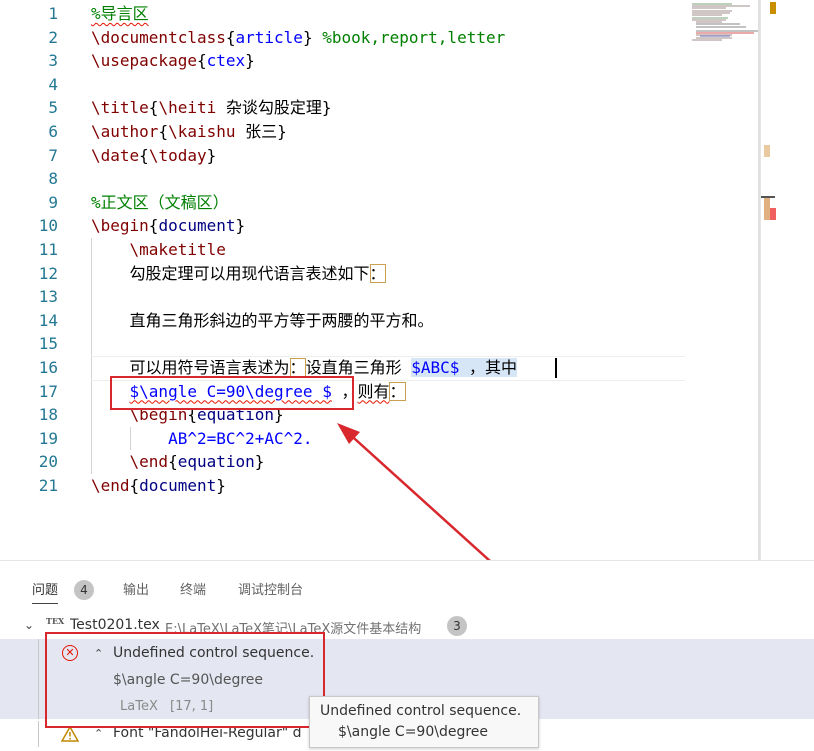 The width and height of the screenshot is (814, 751). I want to click on tab-debug-console: 调试控制台, so click(270, 588).